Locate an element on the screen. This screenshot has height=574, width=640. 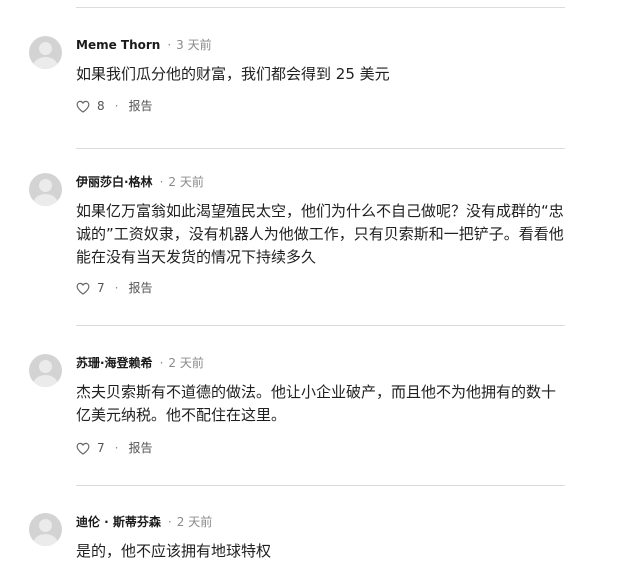
comment-author: 伊丽莎白·格林 is located at coordinates (114, 182).